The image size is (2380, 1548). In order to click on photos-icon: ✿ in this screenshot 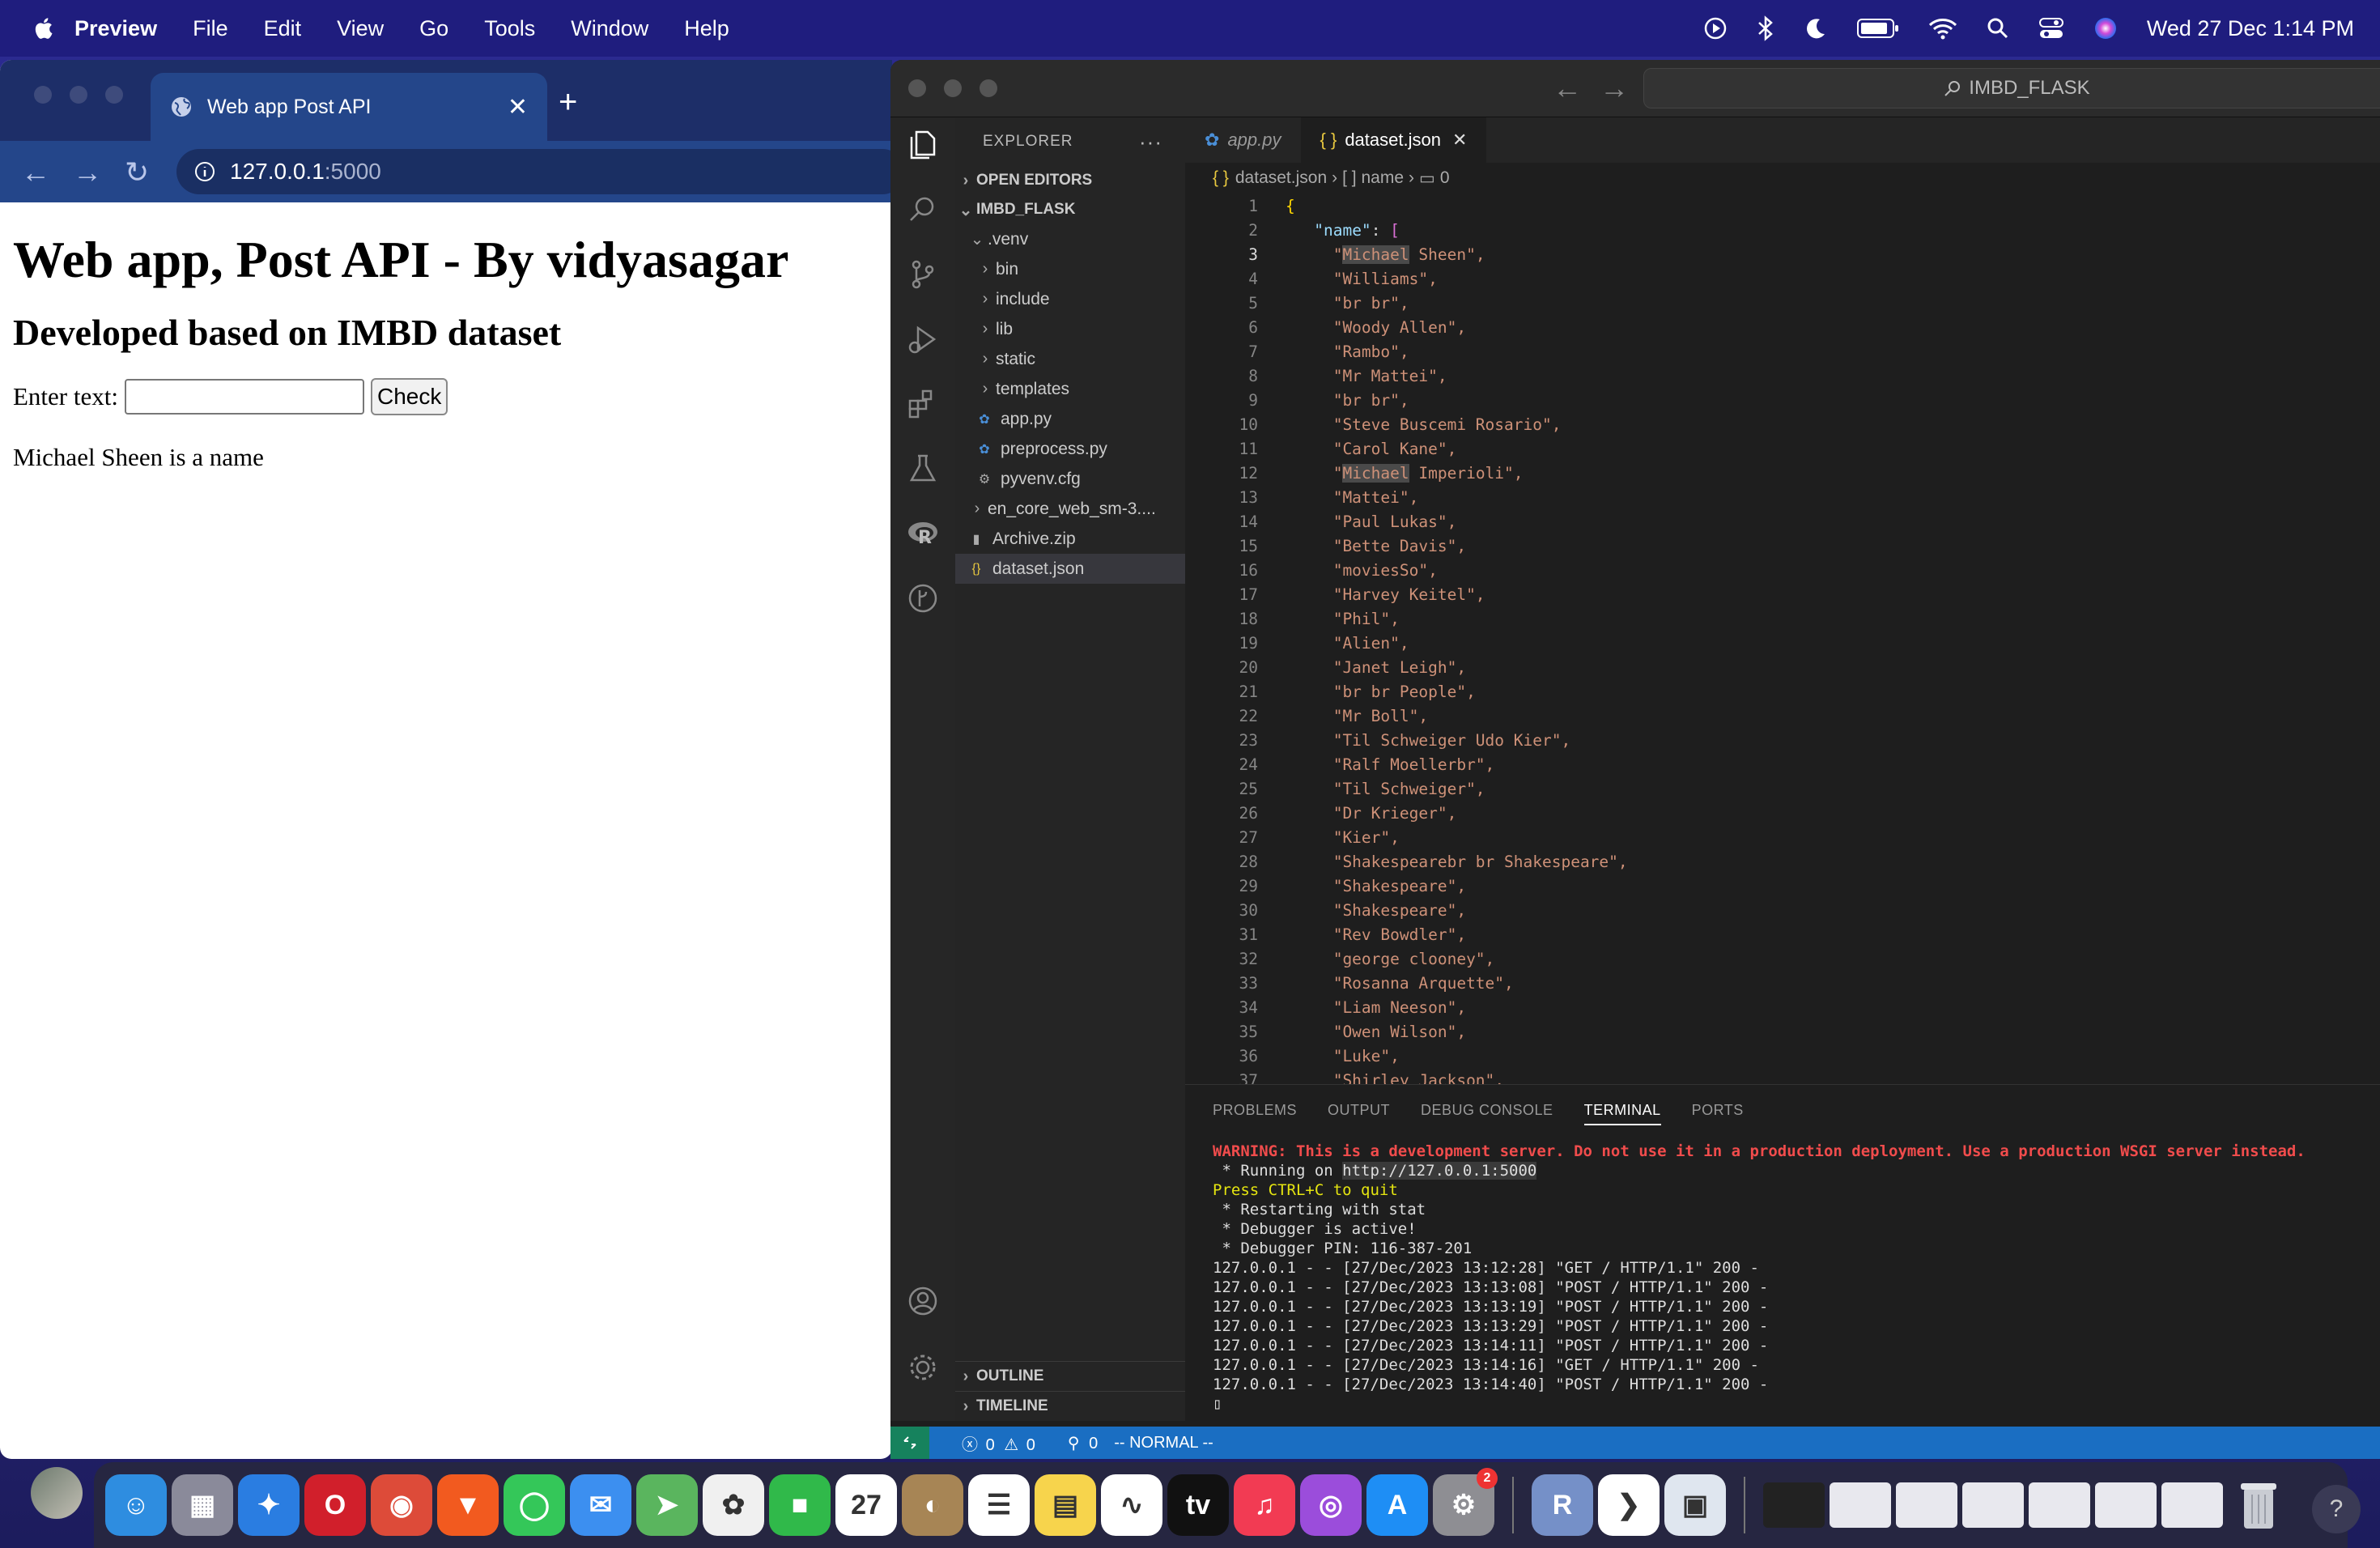, I will do `click(733, 1505)`.